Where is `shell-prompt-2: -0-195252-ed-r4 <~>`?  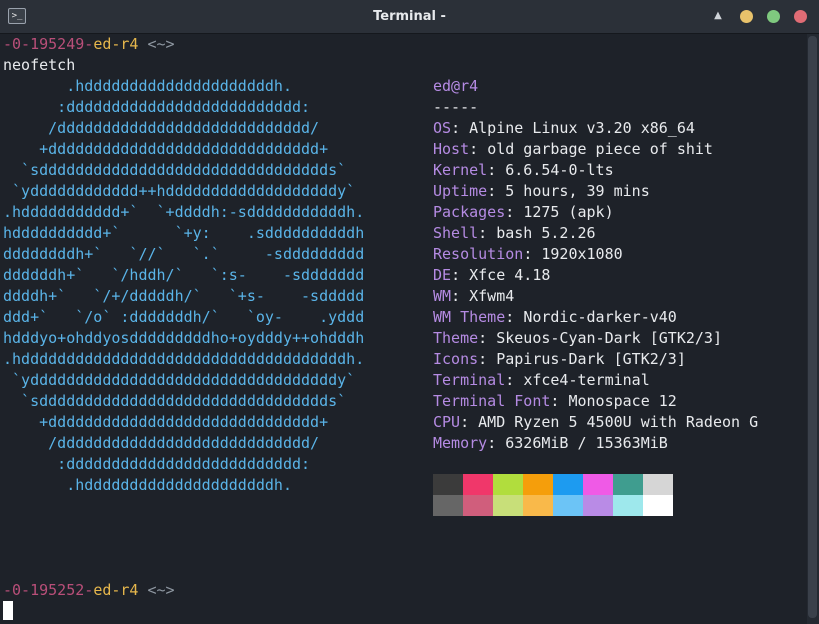
shell-prompt-2: -0-195252-ed-r4 <~> is located at coordinates (89, 590).